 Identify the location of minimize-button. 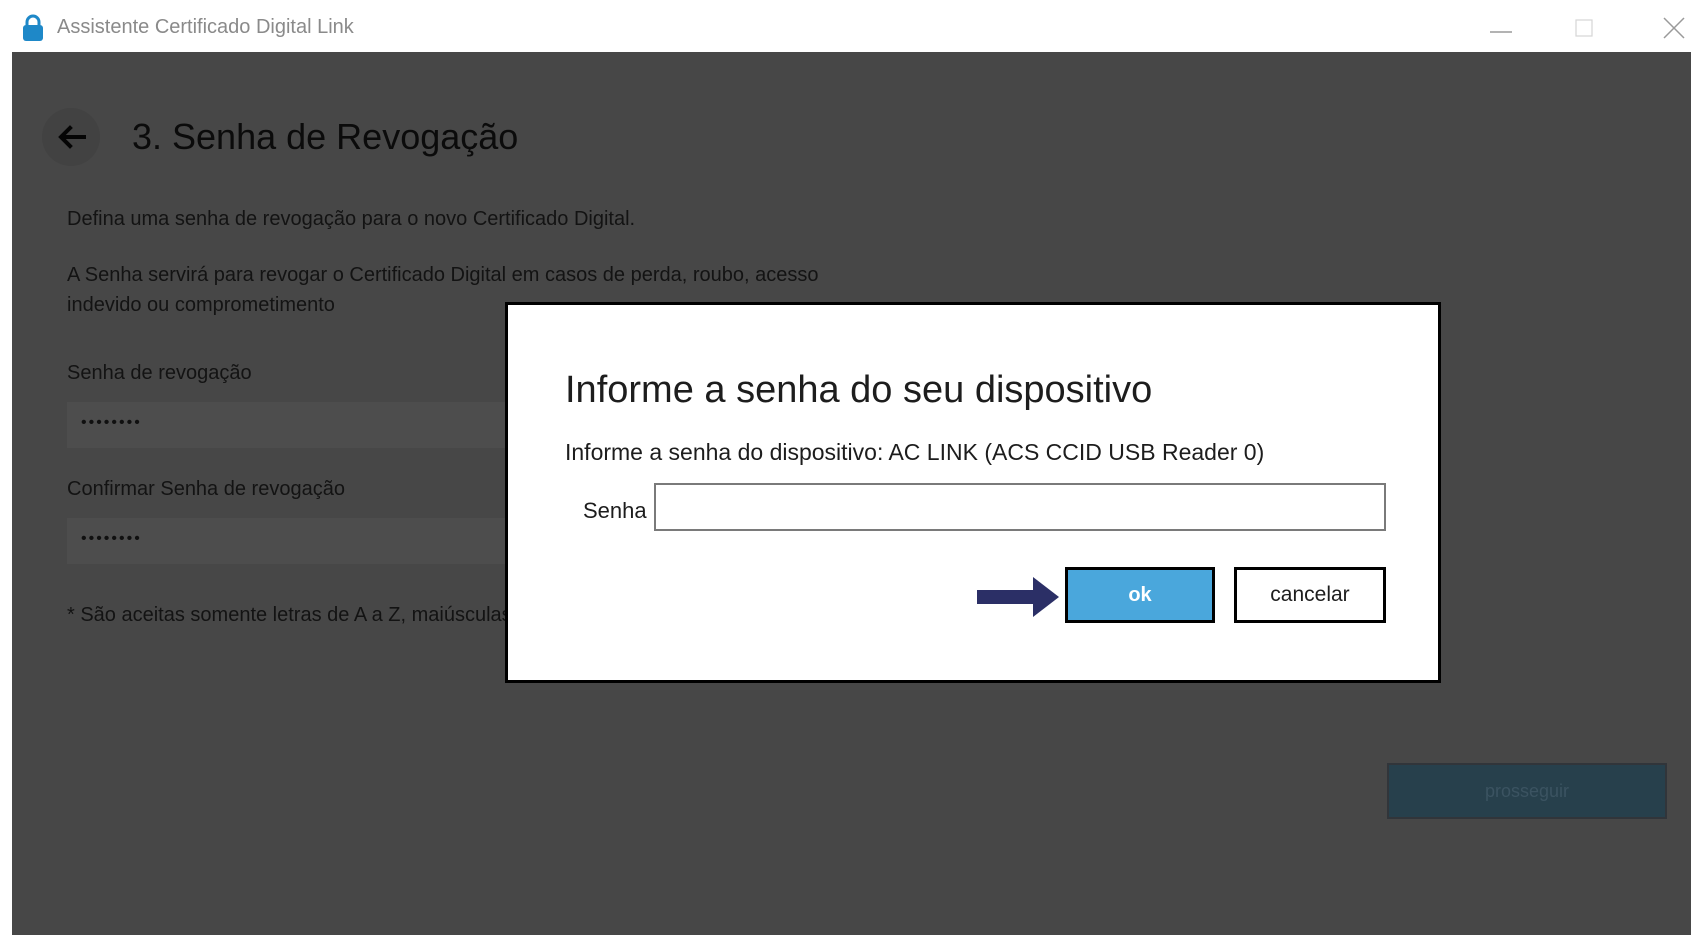
(1502, 27).